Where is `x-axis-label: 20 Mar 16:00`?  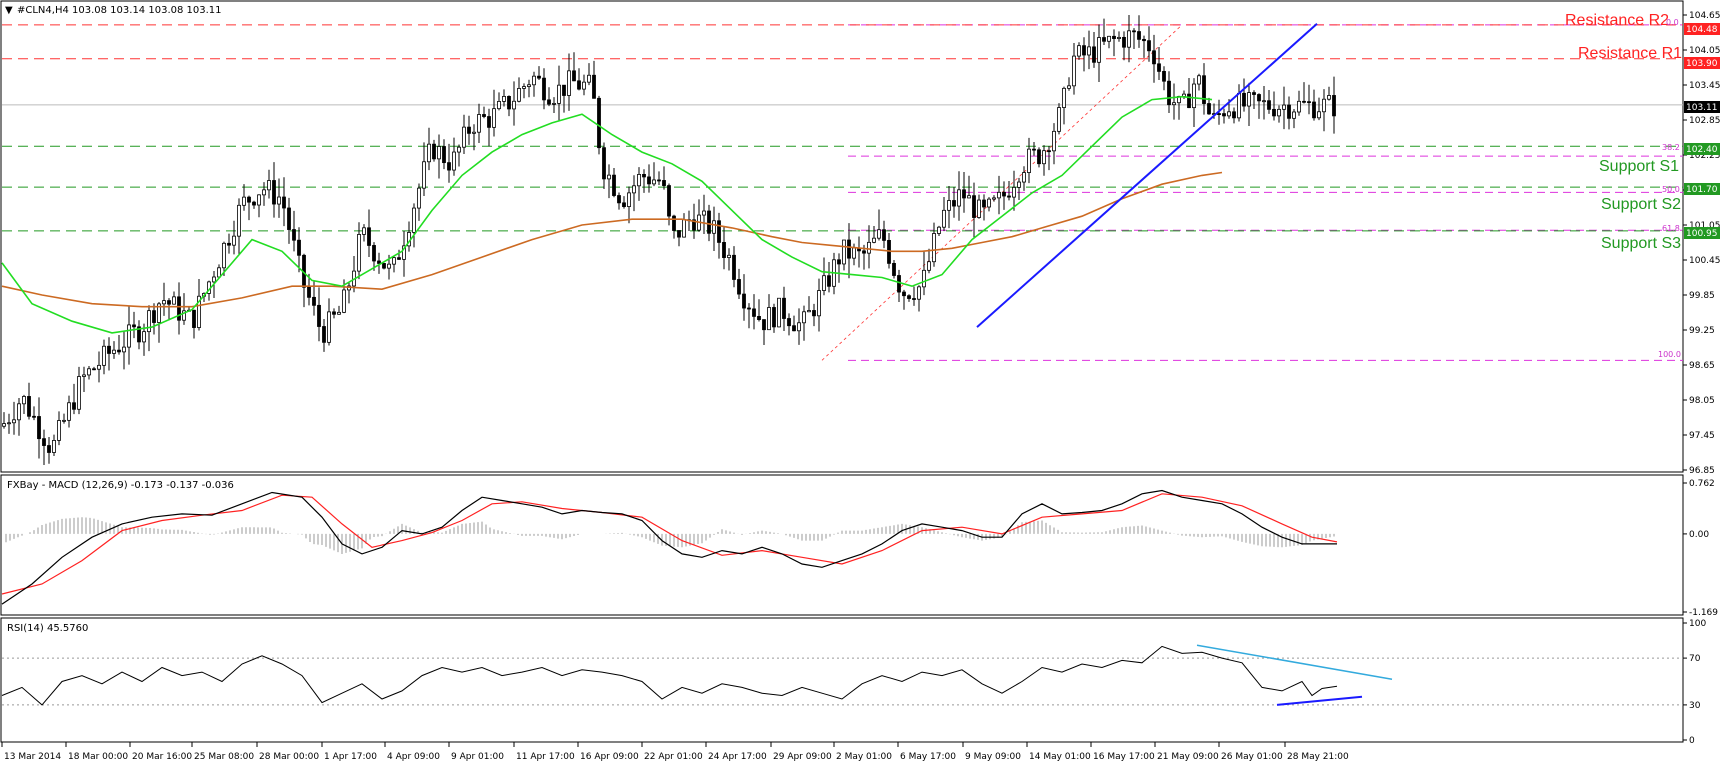 x-axis-label: 20 Mar 16:00 is located at coordinates (162, 757).